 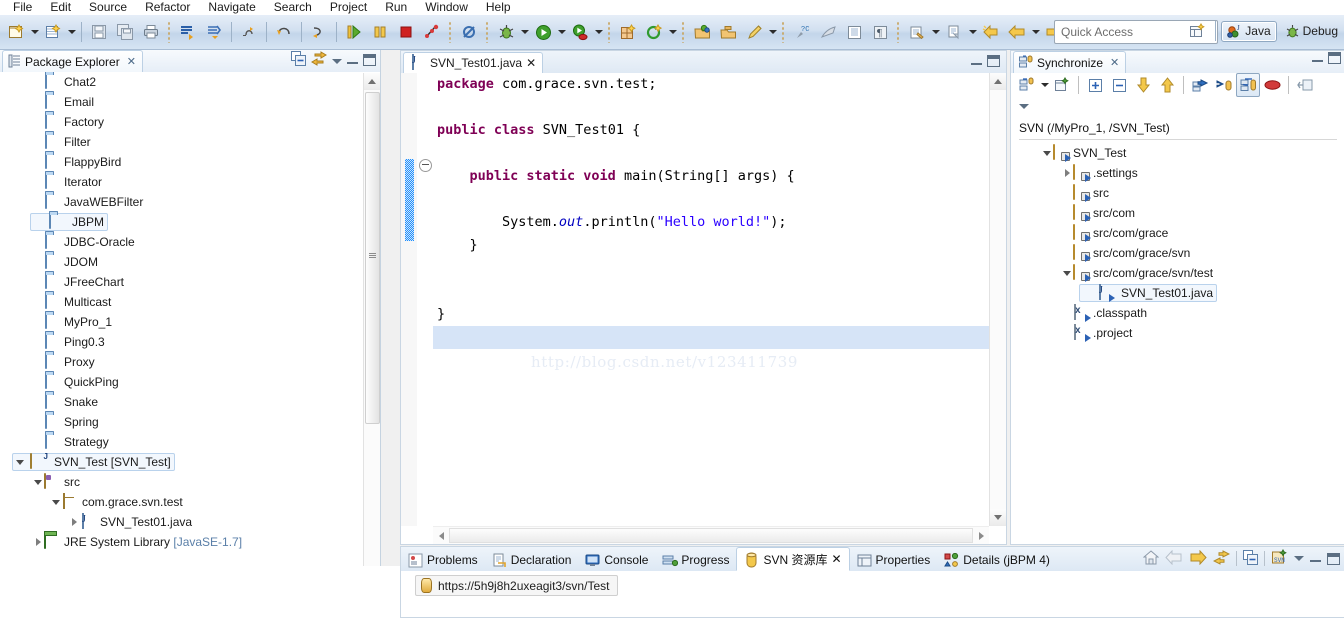 What do you see at coordinates (532, 560) in the screenshot?
I see `bottom-tab-declaration: Declaration` at bounding box center [532, 560].